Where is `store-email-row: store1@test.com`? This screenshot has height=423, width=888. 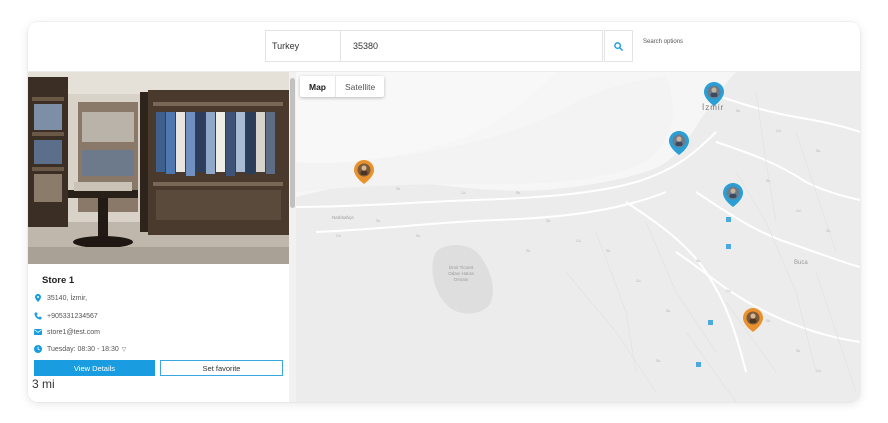 store-email-row: store1@test.com is located at coordinates (67, 332).